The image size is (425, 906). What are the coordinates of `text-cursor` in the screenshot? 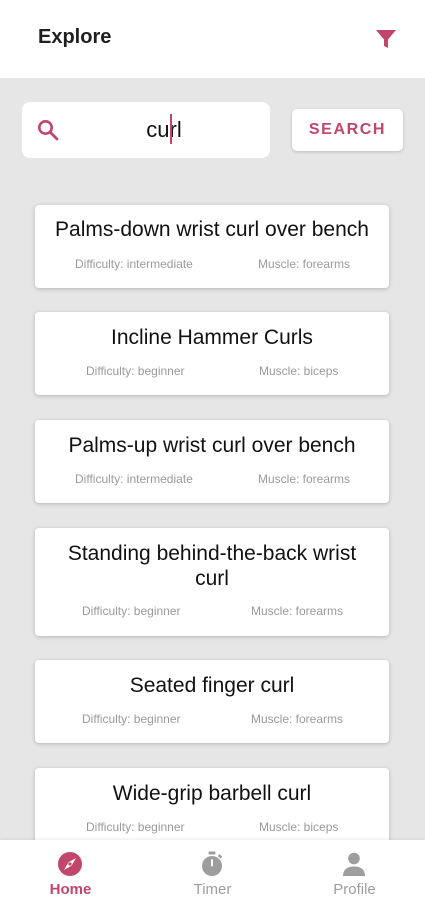 It's located at (171, 129).